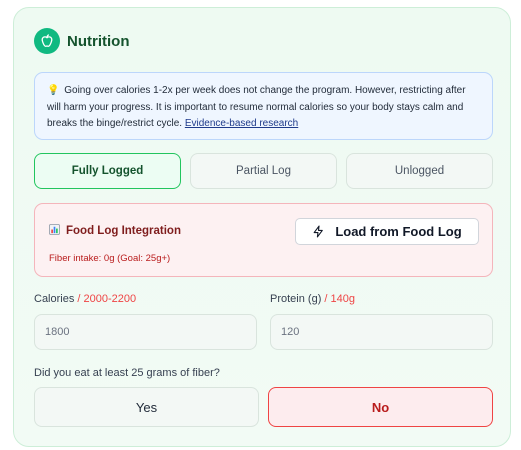 The width and height of the screenshot is (521, 450). What do you see at coordinates (419, 171) in the screenshot?
I see `log-option-unlogged: Unlogged` at bounding box center [419, 171].